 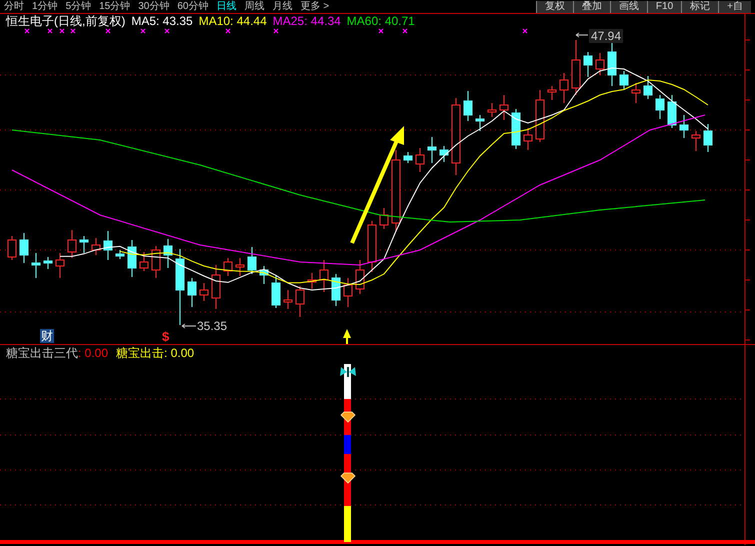 I want to click on period-tab: 日线, so click(x=226, y=6).